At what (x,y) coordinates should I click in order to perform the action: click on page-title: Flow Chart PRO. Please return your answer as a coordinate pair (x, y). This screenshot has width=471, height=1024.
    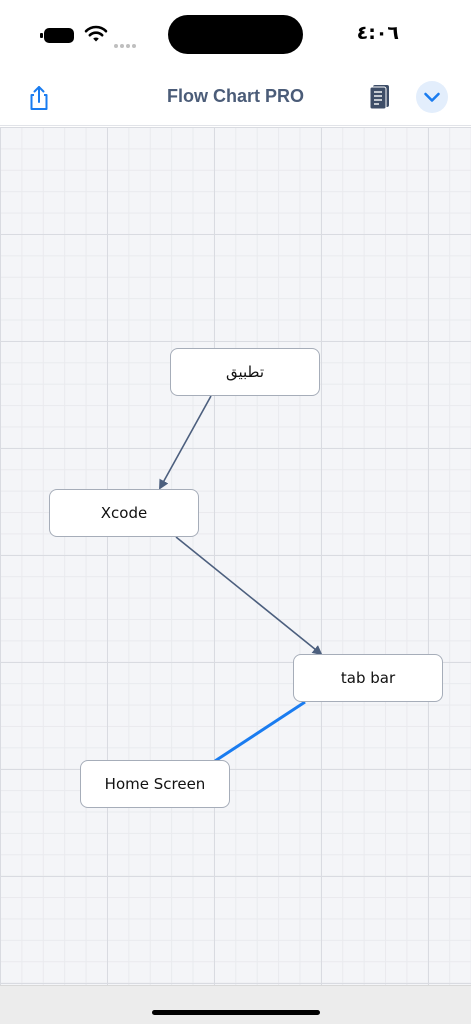
    Looking at the image, I should click on (235, 96).